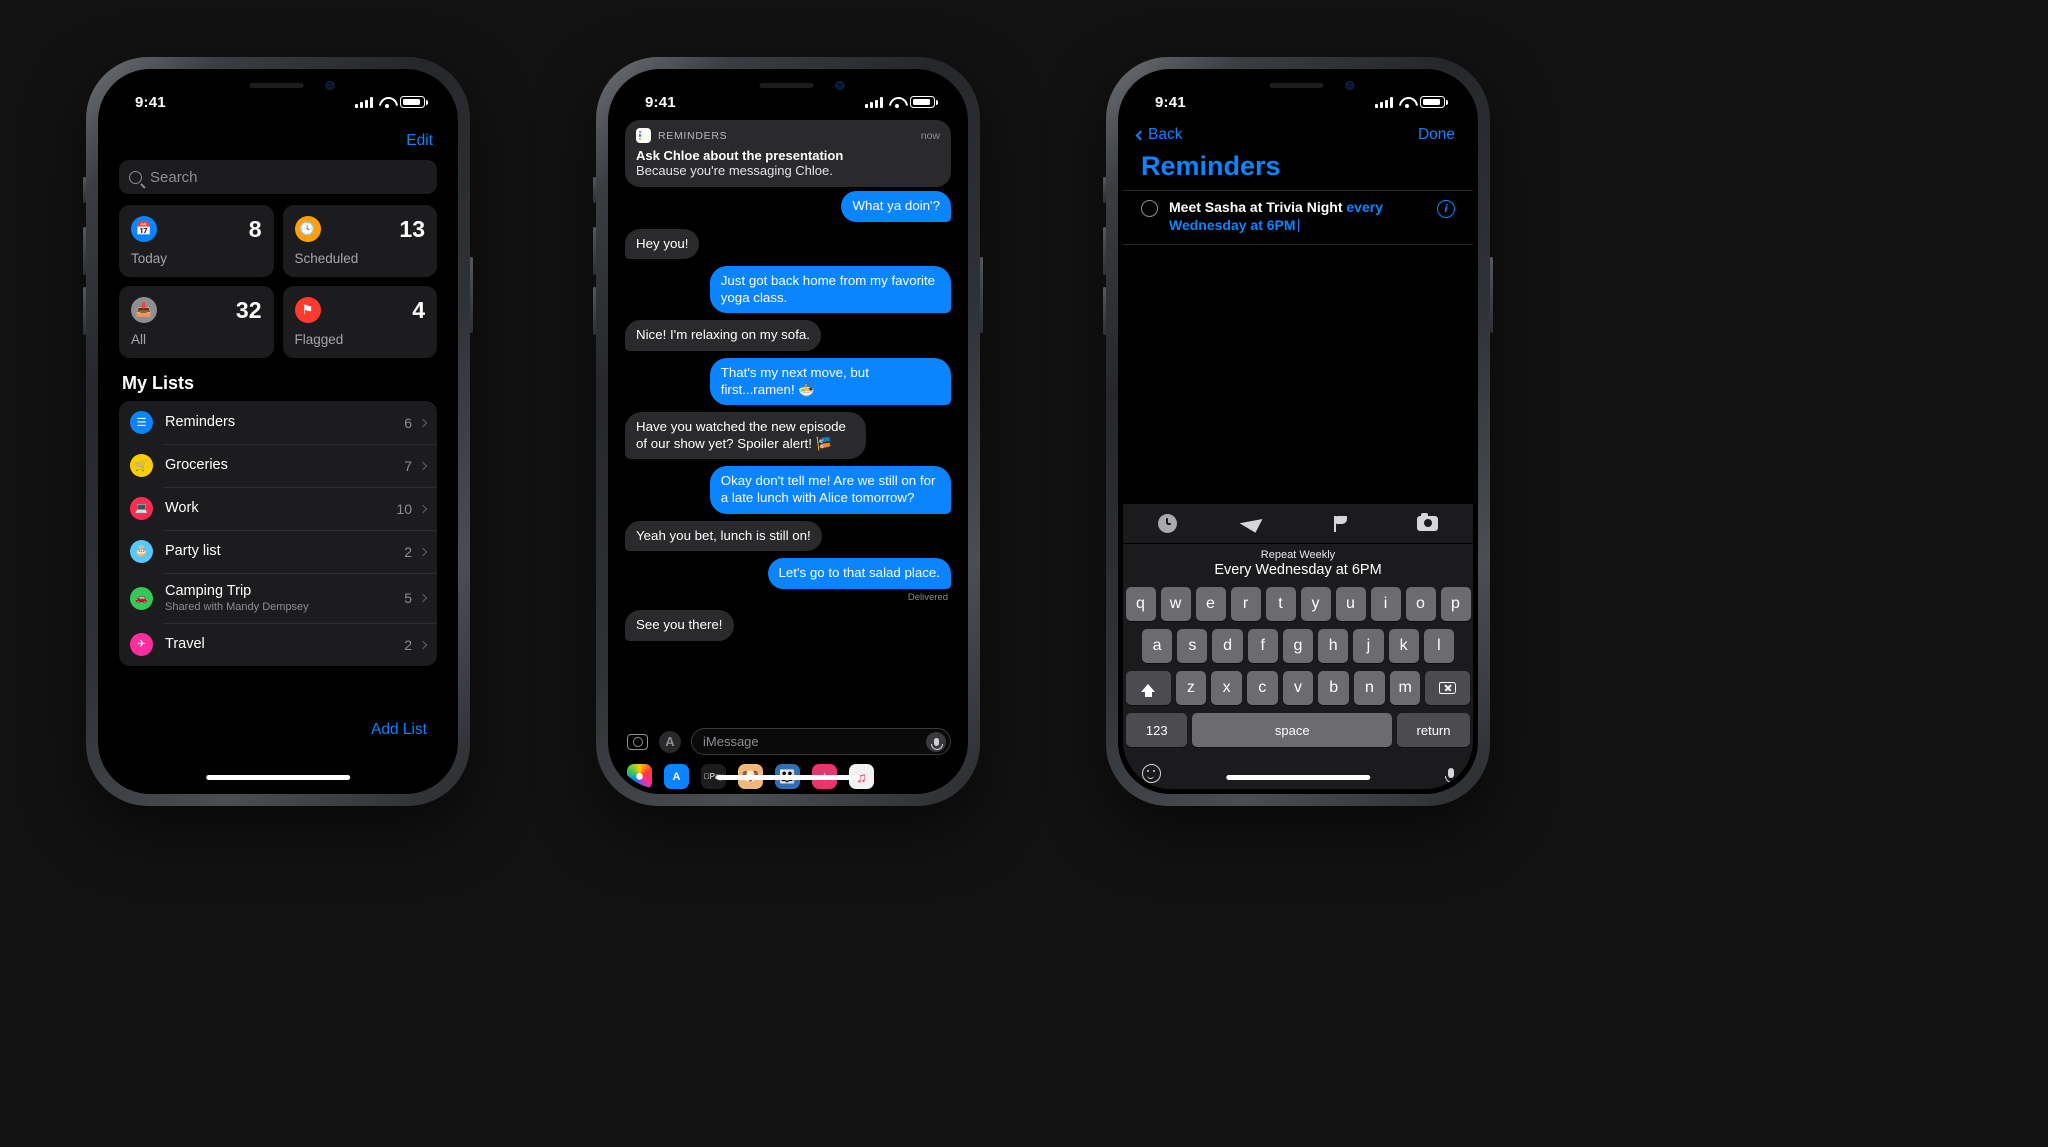 Image resolution: width=2048 pixels, height=1147 pixels. I want to click on list-item-work: 💻 Work 10, so click(278, 508).